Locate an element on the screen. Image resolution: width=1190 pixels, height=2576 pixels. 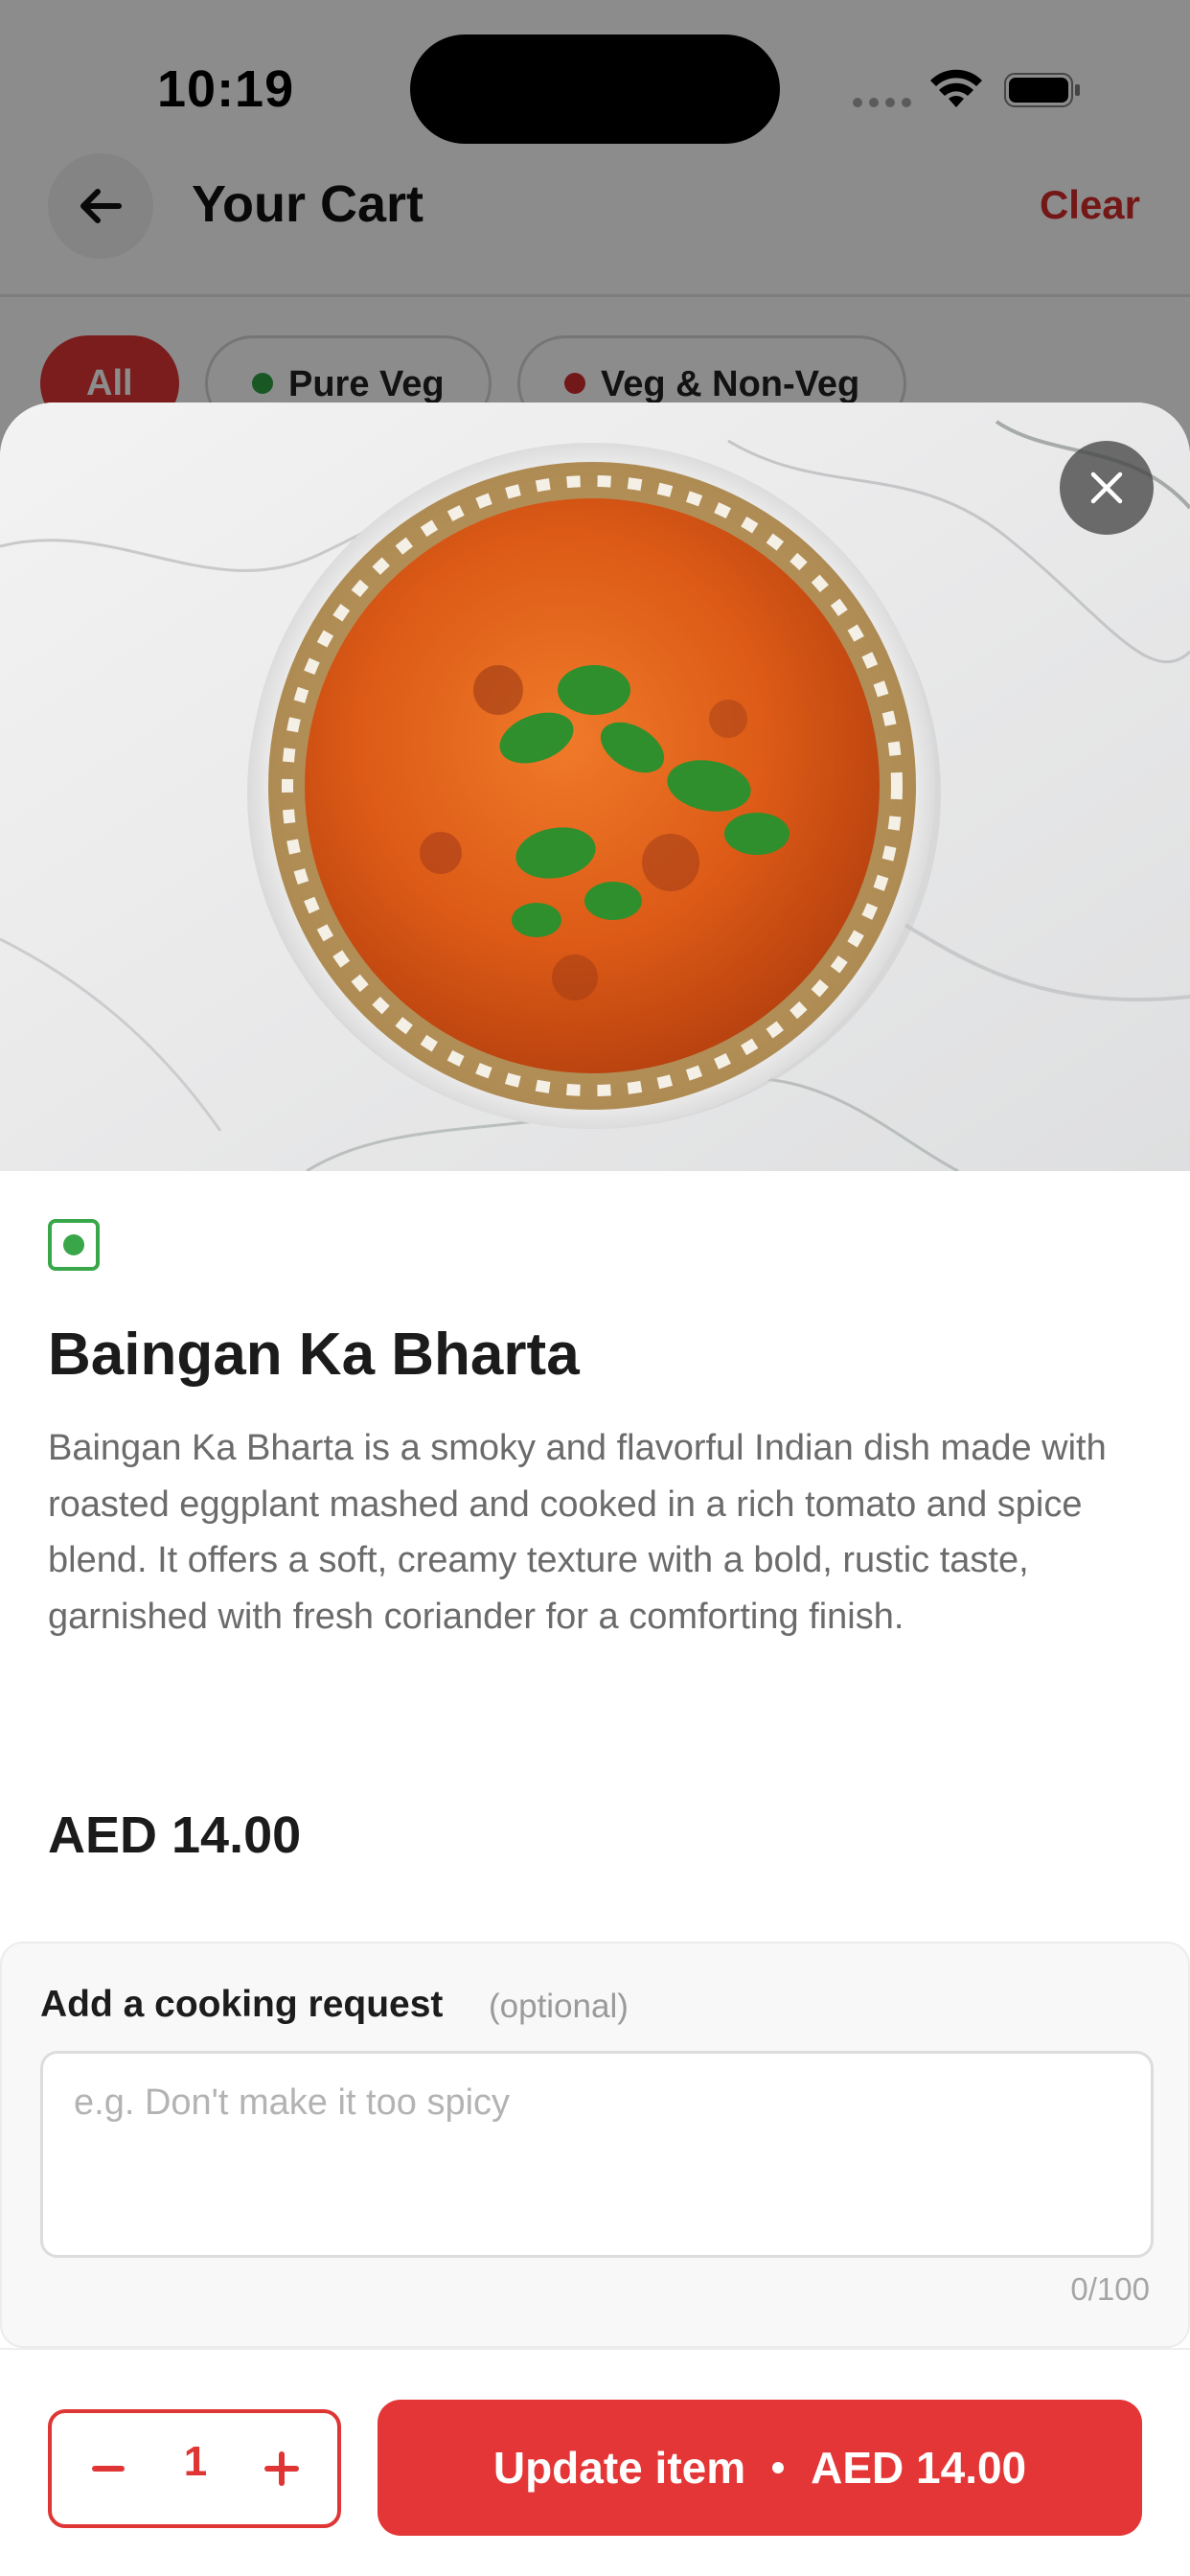
decrease-quantity-button is located at coordinates (109, 2468).